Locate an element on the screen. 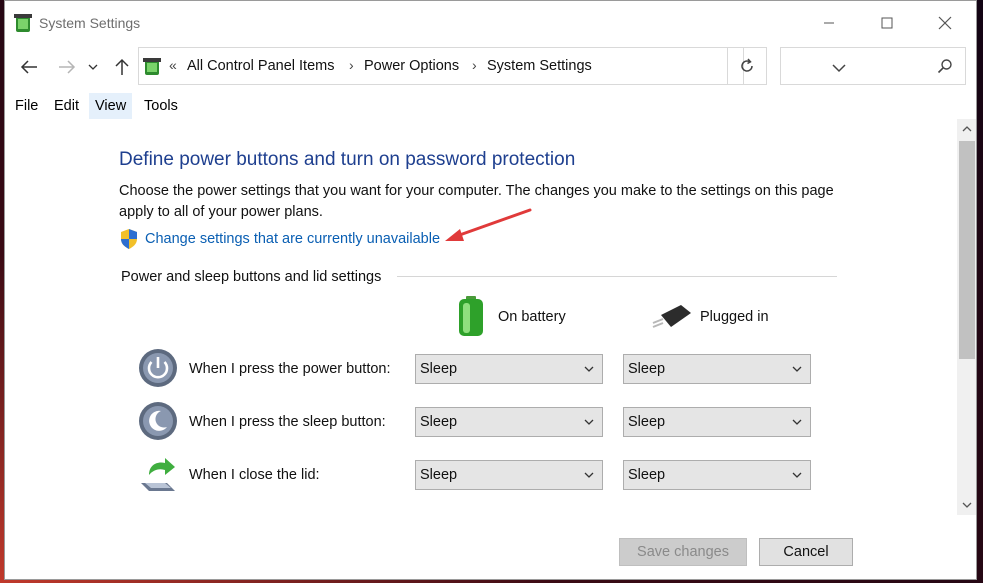 The width and height of the screenshot is (983, 583). breadcrumb-system-settings: System Settings is located at coordinates (539, 66).